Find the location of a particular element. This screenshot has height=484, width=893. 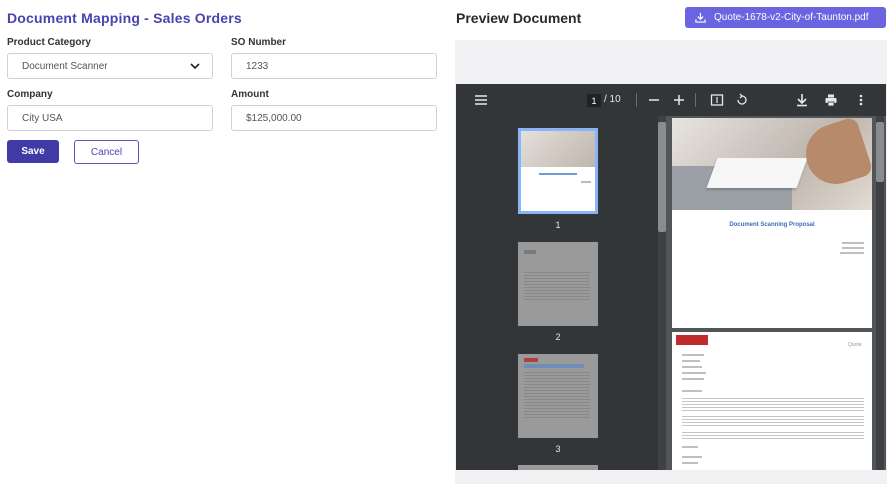

so-number-value: 1233 is located at coordinates (257, 66).